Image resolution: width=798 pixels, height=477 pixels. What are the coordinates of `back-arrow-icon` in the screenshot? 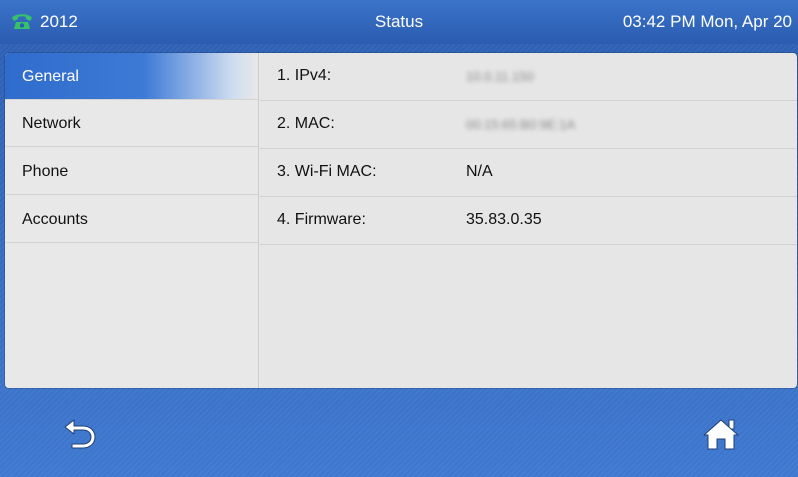 It's located at (80, 434).